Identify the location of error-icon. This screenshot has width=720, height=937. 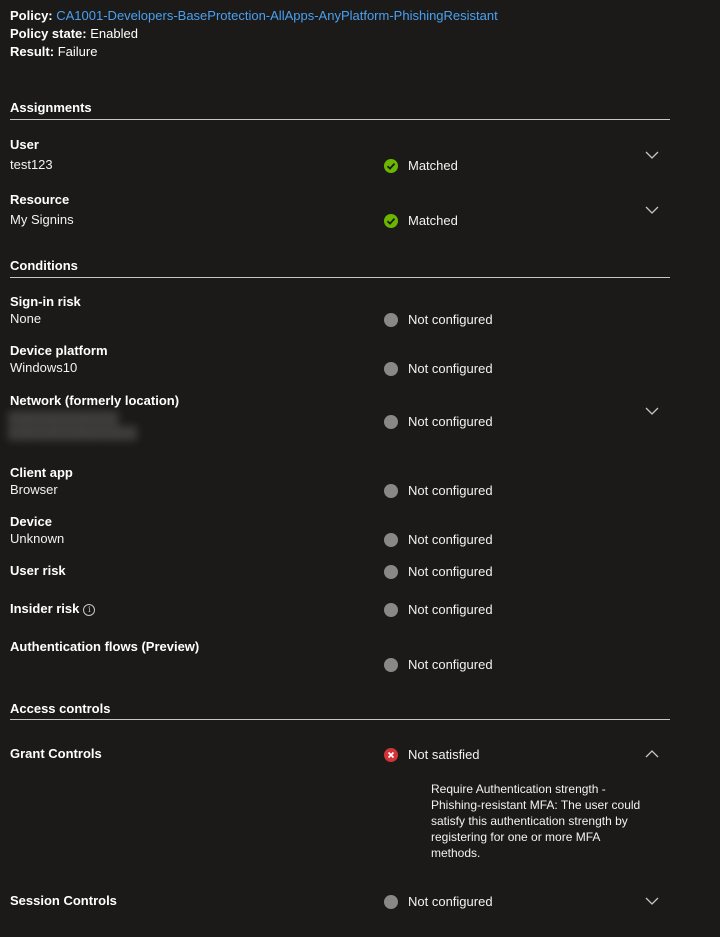
(391, 754).